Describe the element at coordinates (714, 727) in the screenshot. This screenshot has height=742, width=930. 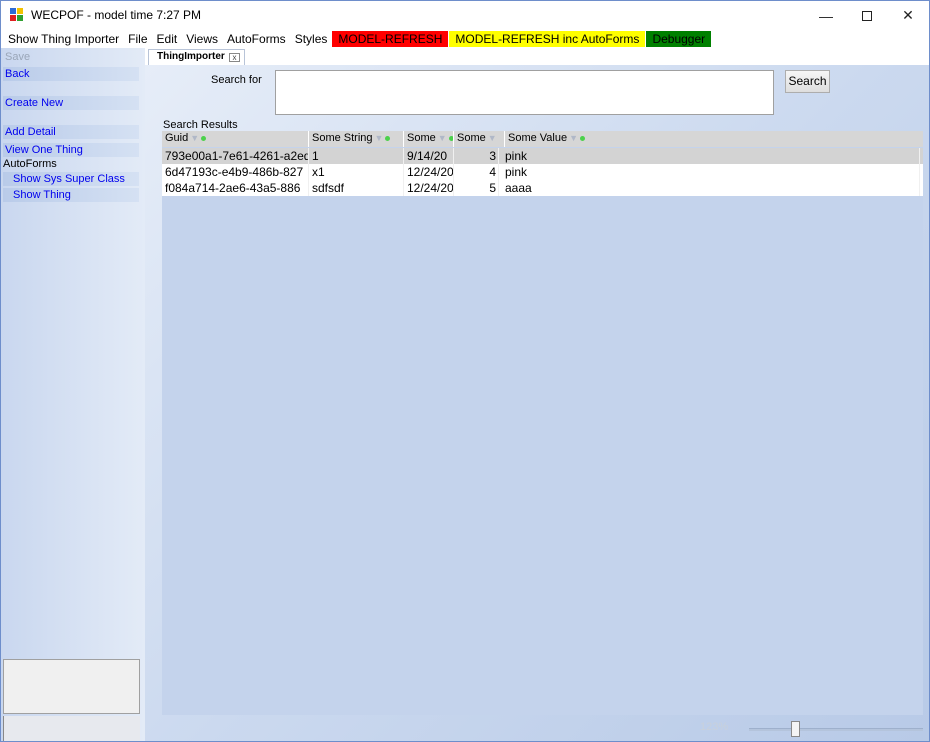
I see `zoom-level: 123%` at that location.